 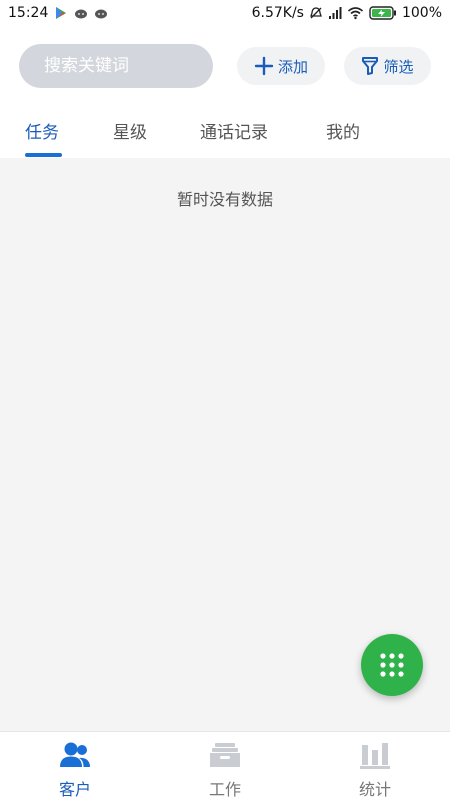 What do you see at coordinates (28, 13) in the screenshot?
I see `status-time: 15:24` at bounding box center [28, 13].